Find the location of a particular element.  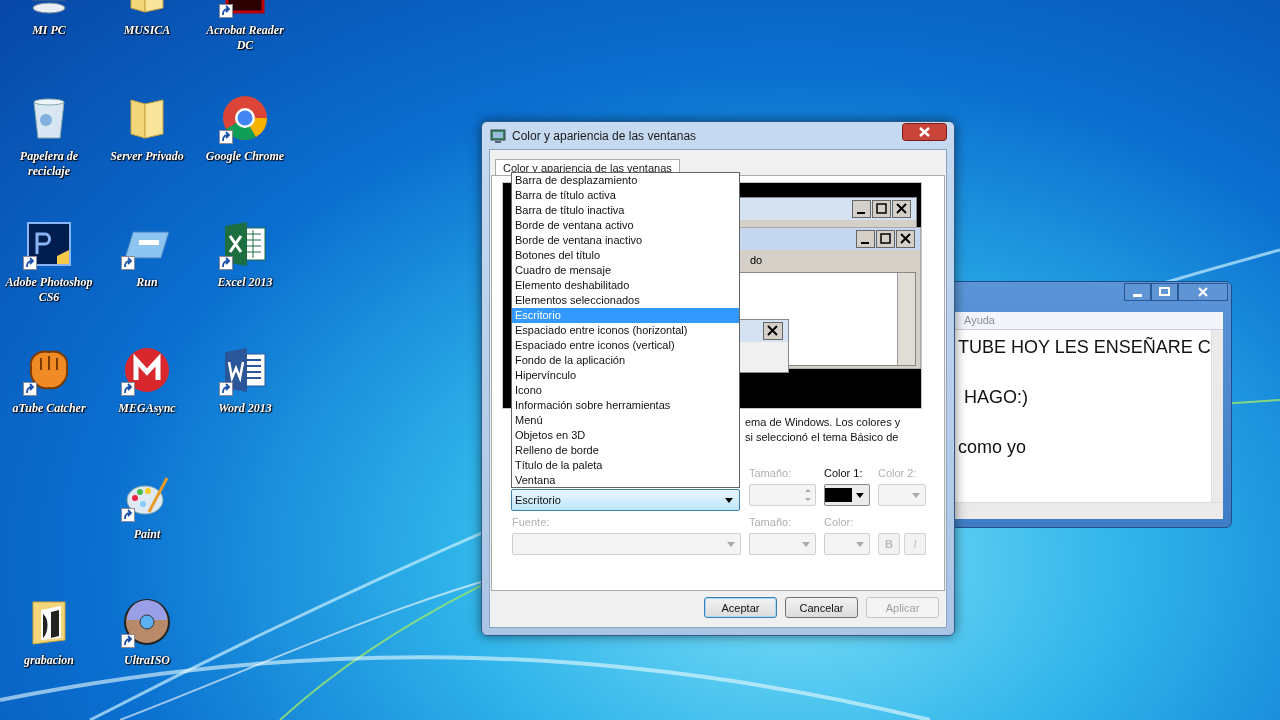

minimize-icon is located at coordinates (1137, 292).